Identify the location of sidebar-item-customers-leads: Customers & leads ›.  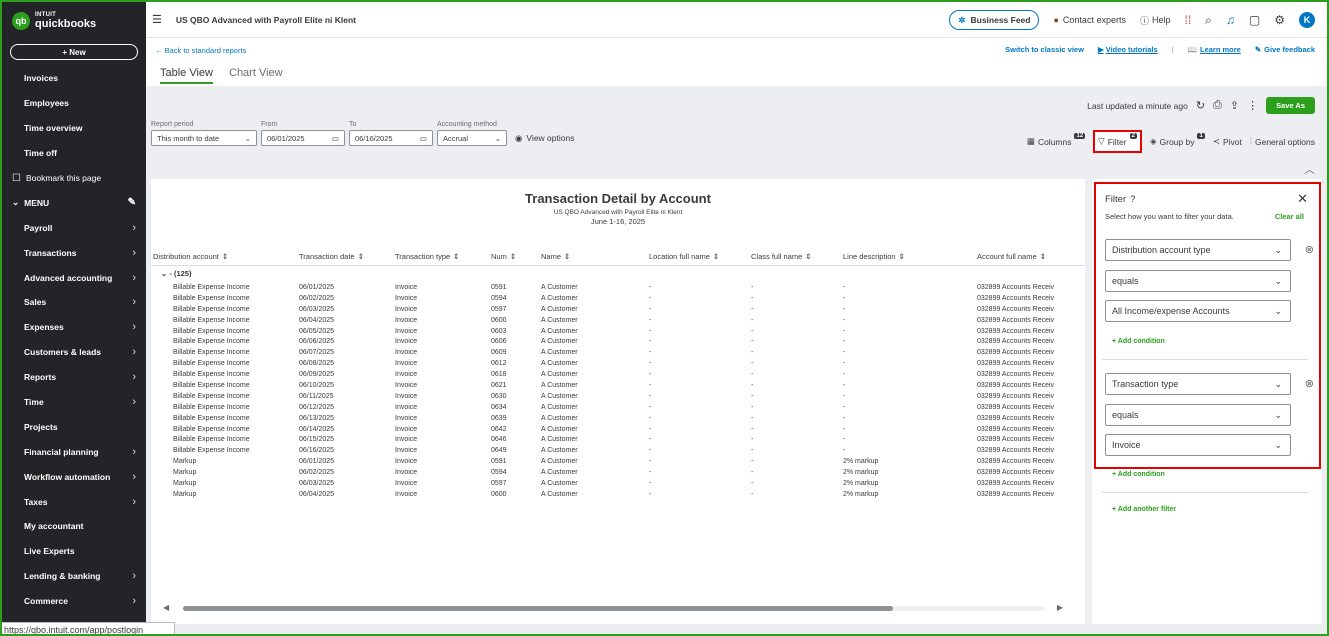
(74, 352).